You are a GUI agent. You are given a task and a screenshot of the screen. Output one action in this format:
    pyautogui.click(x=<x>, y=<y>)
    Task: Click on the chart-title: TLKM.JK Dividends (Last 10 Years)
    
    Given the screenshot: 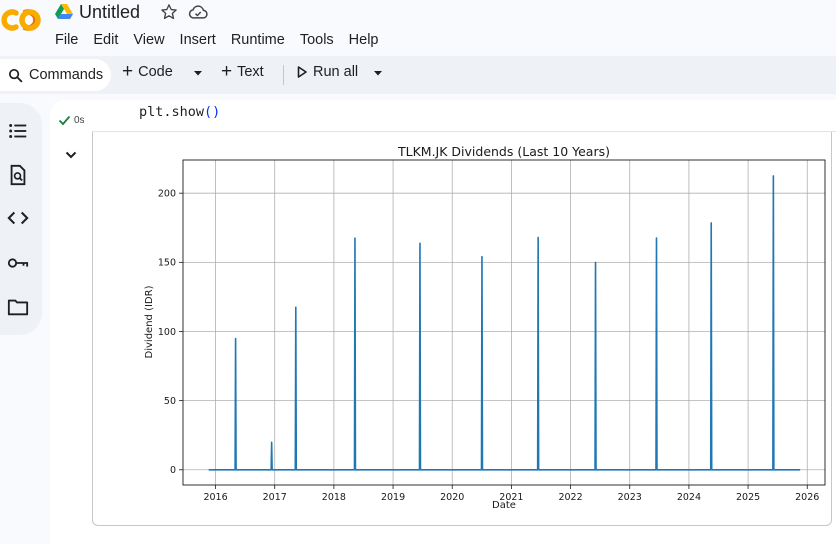 What is the action you would take?
    pyautogui.click(x=503, y=151)
    